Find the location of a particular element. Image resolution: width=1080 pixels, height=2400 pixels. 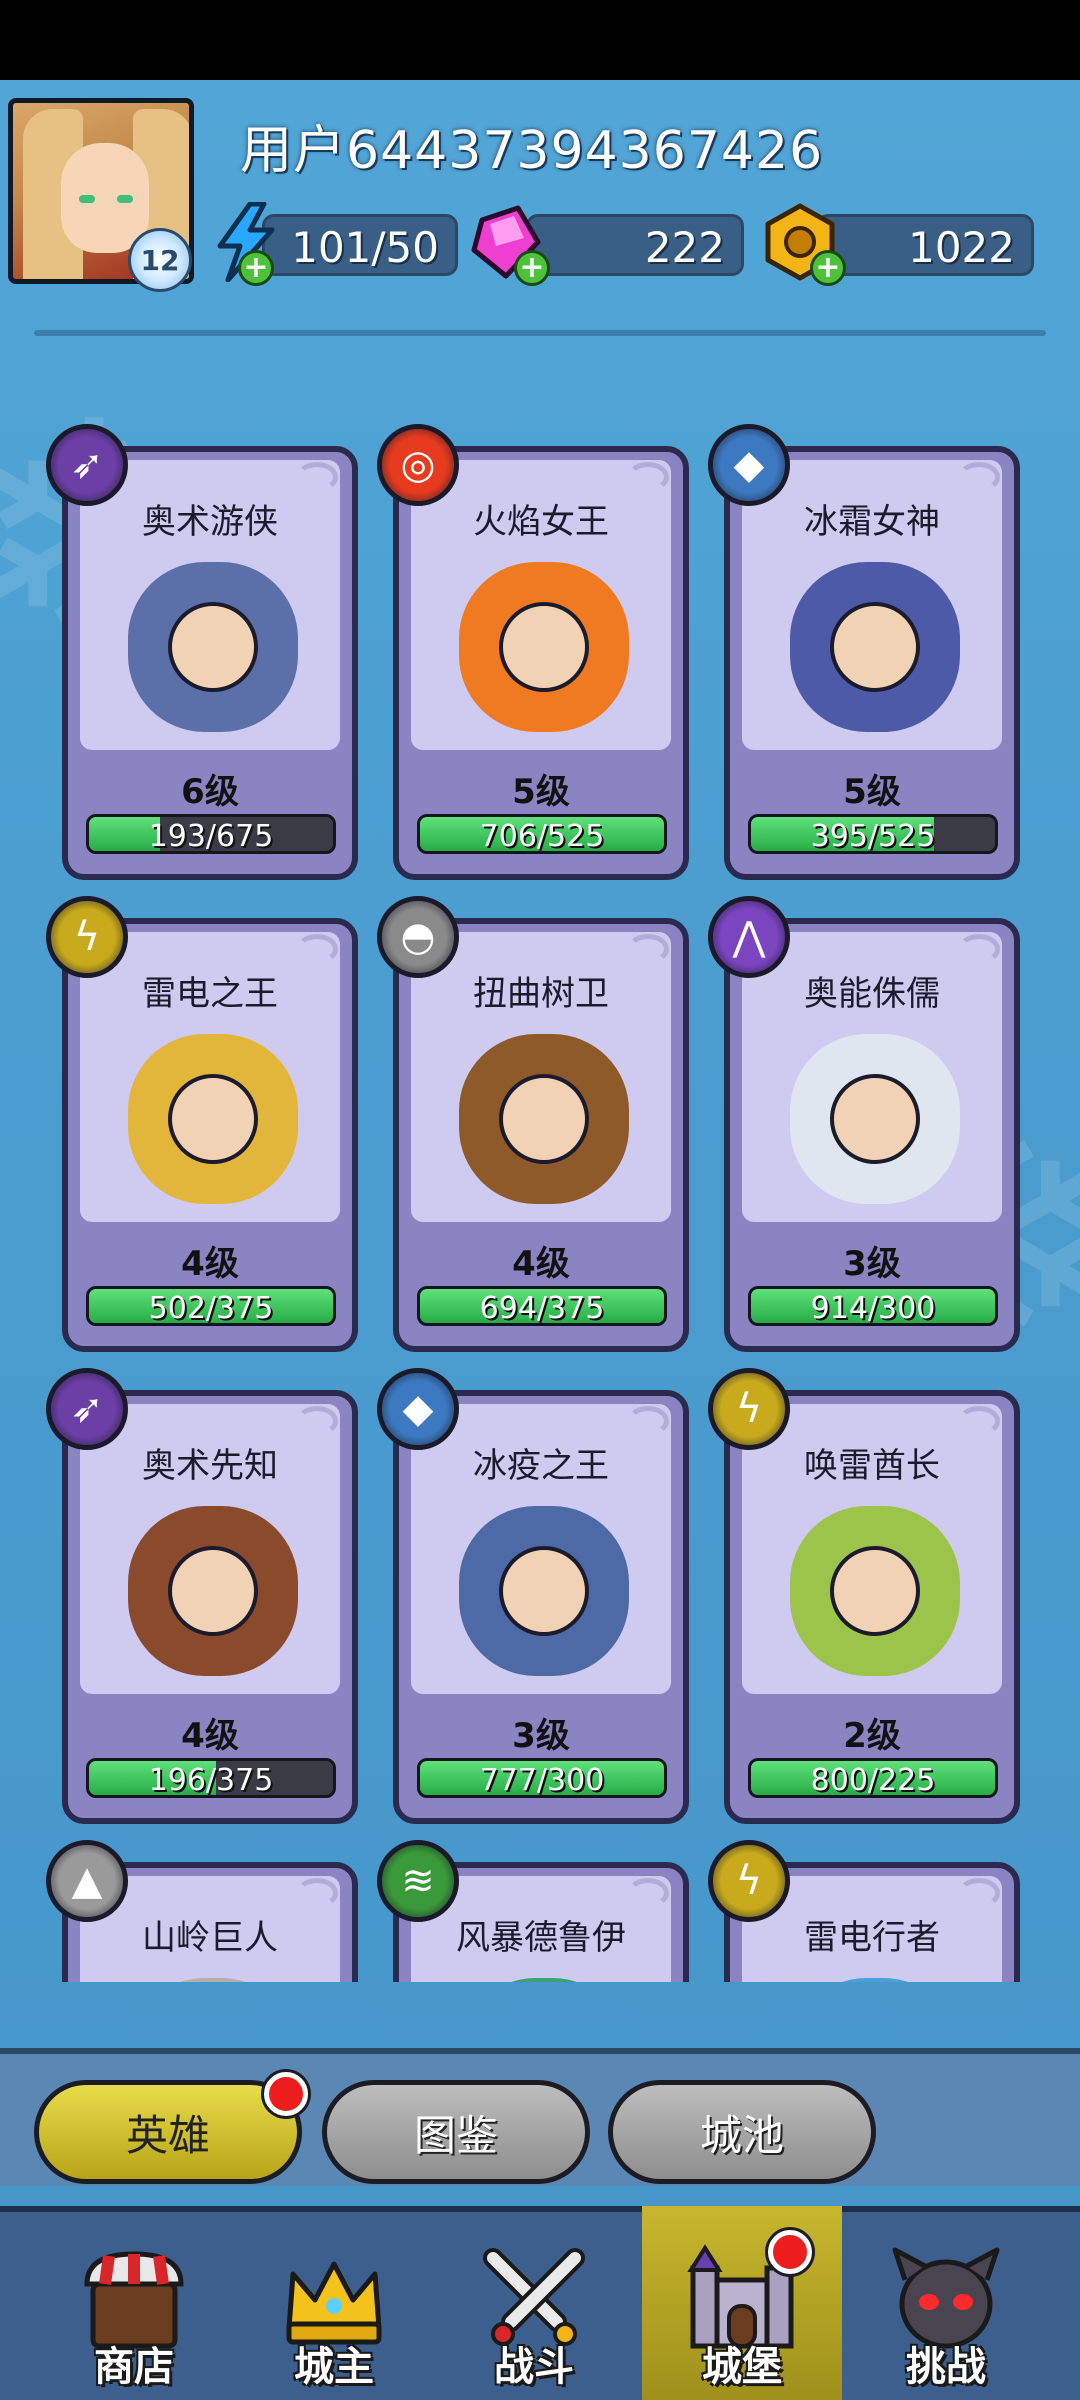

hero-progress-text: 914/300 is located at coordinates (873, 1308).